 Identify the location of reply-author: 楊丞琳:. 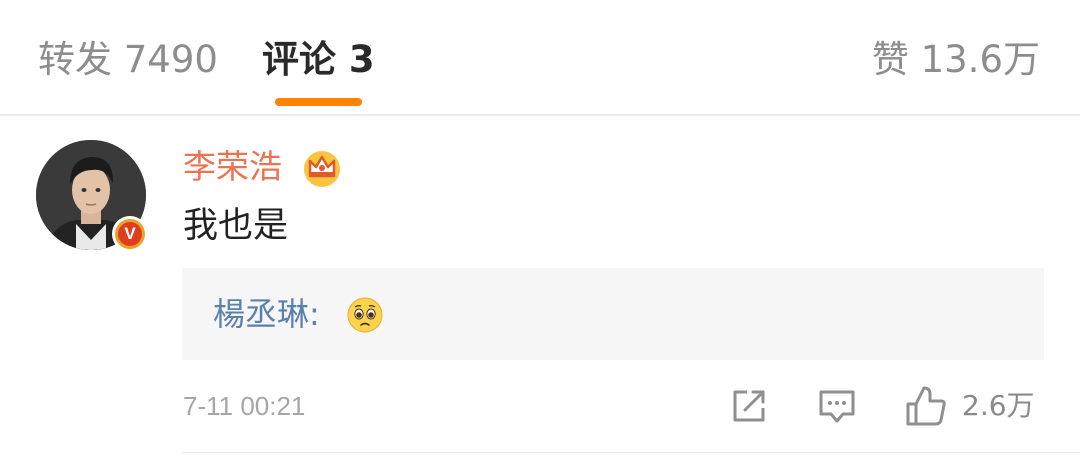
(266, 314).